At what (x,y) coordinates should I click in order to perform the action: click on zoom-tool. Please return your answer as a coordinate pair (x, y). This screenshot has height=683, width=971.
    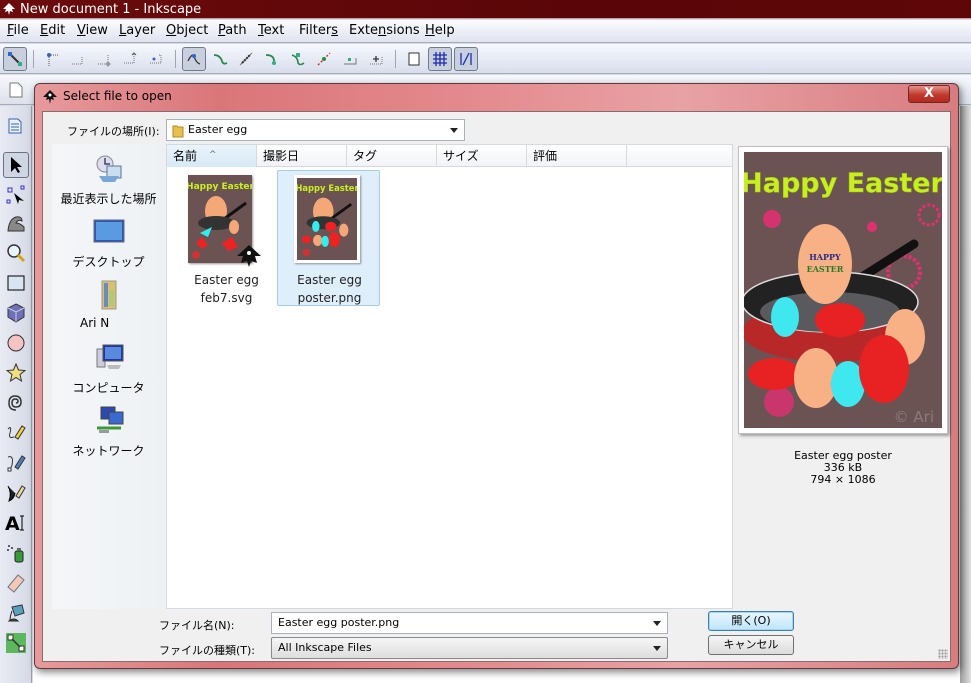
    Looking at the image, I should click on (16, 253).